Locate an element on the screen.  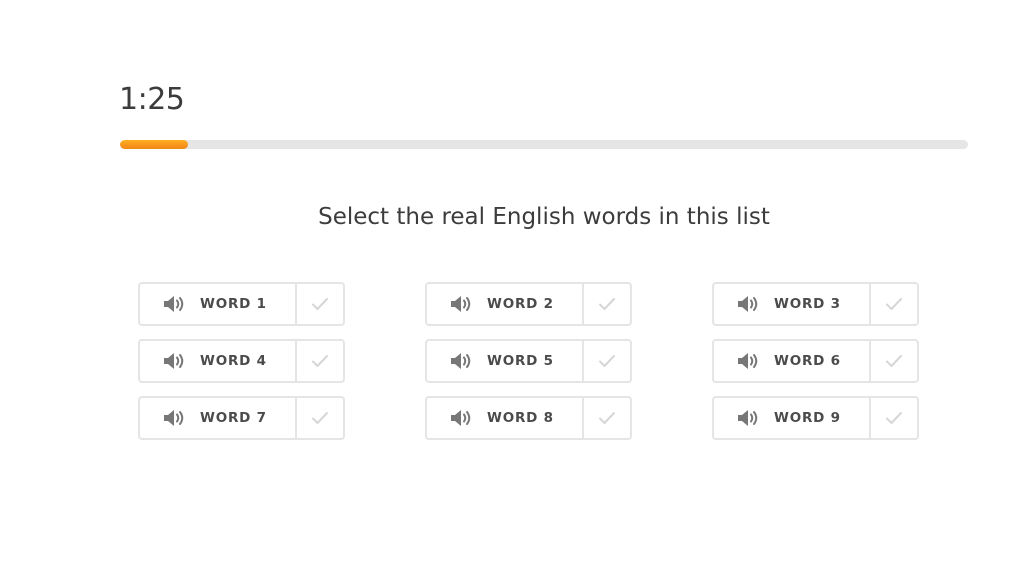
word-label: WORD 4 is located at coordinates (233, 361).